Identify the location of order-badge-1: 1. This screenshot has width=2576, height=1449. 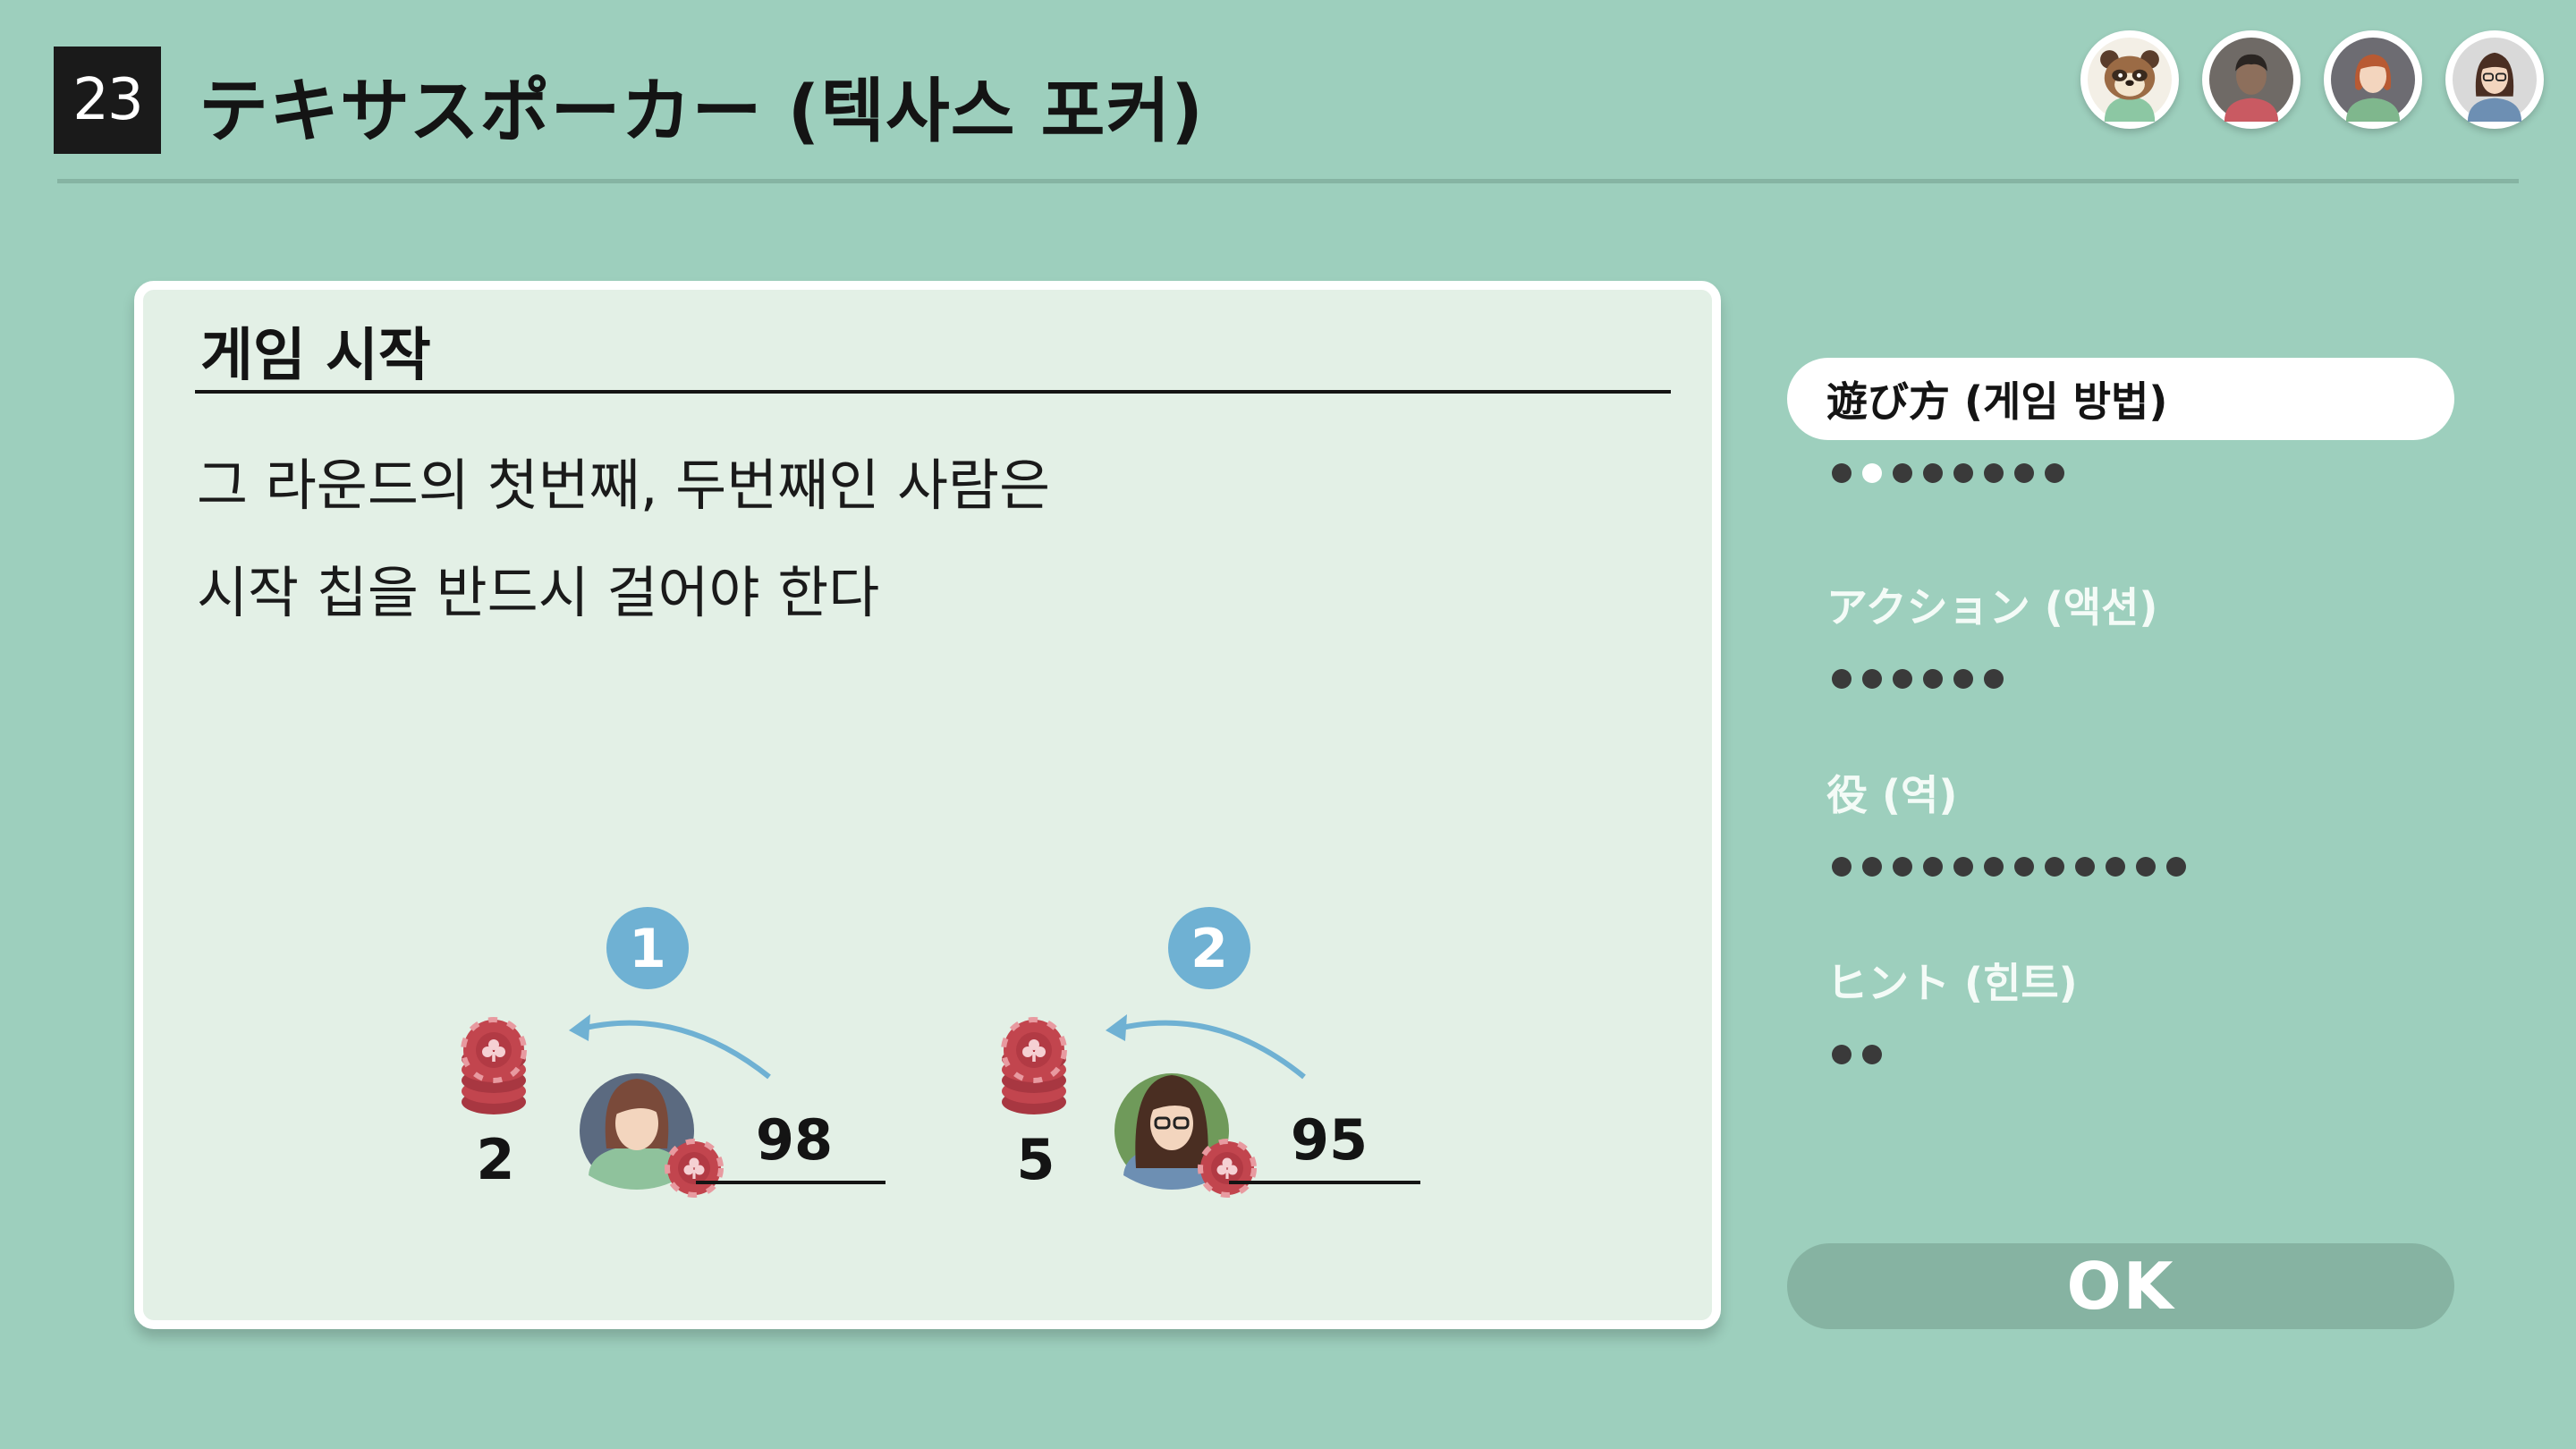
(647, 948).